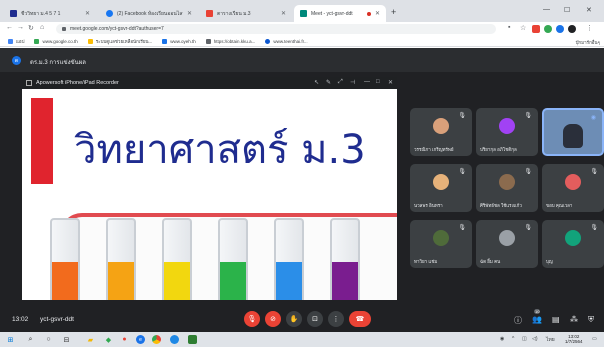 This screenshot has width=604, height=347. I want to click on meeting-time: 13:02, so click(20, 319).